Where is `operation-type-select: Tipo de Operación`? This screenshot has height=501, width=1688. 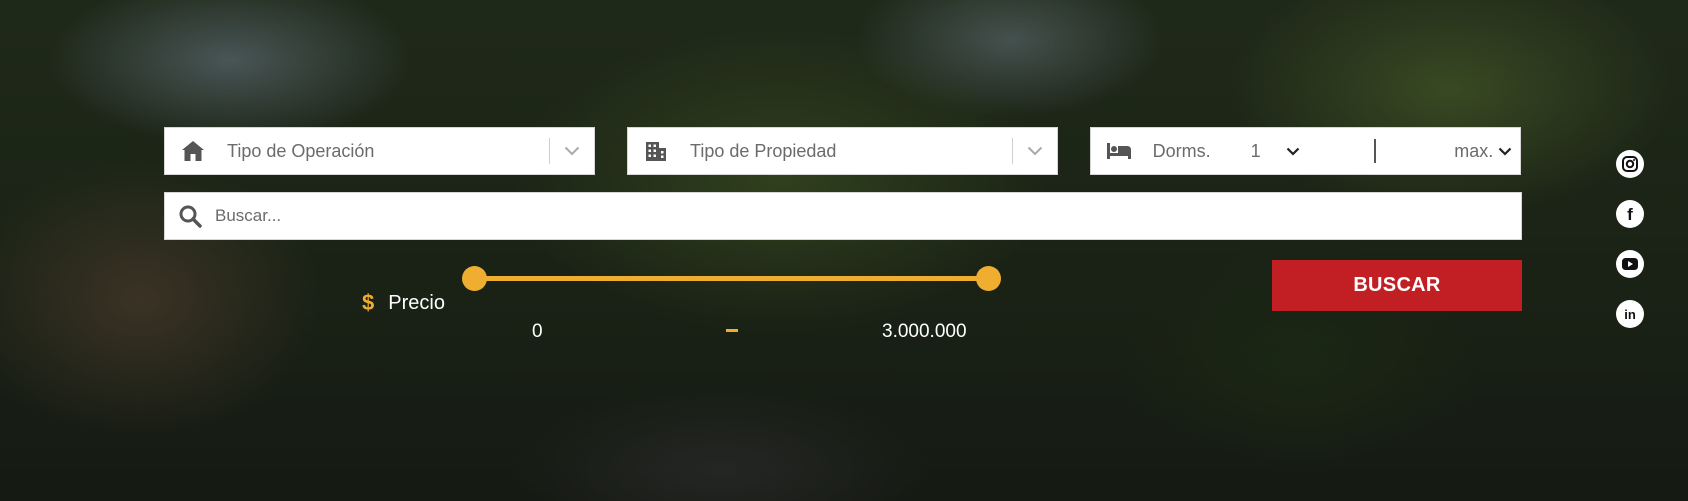
operation-type-select: Tipo de Operación is located at coordinates (379, 151).